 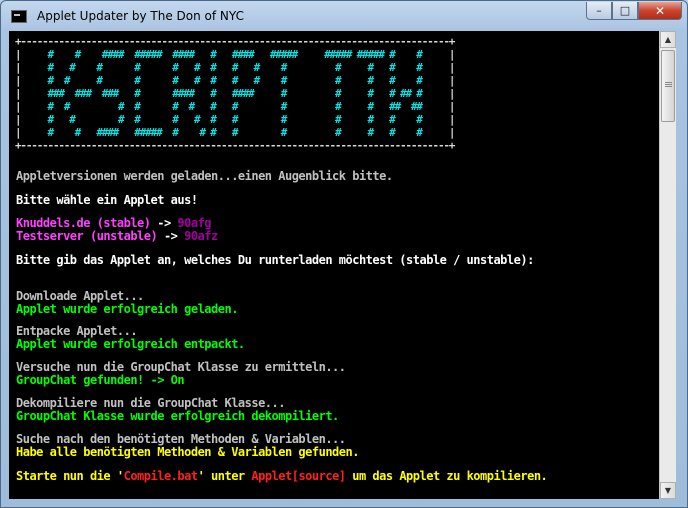 What do you see at coordinates (140, 16) in the screenshot?
I see `window-title: Applet Updater by The Don of NYC` at bounding box center [140, 16].